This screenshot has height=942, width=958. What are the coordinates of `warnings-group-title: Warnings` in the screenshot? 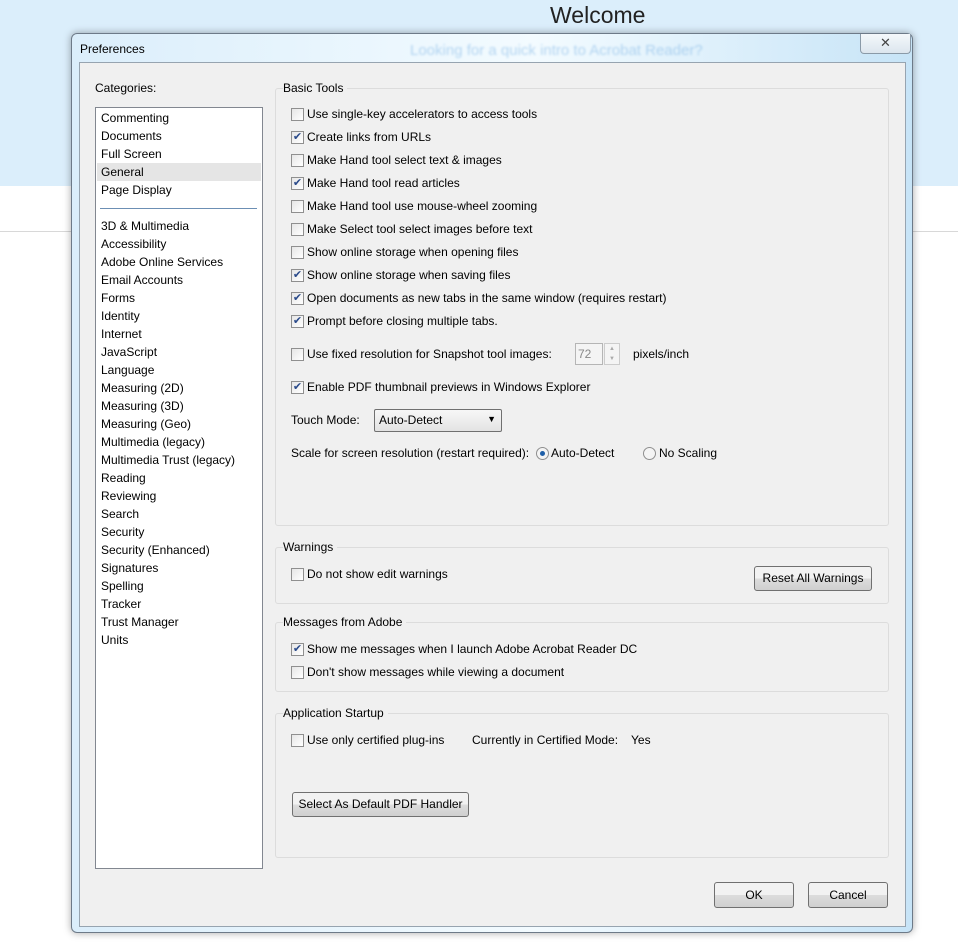 It's located at (310, 547).